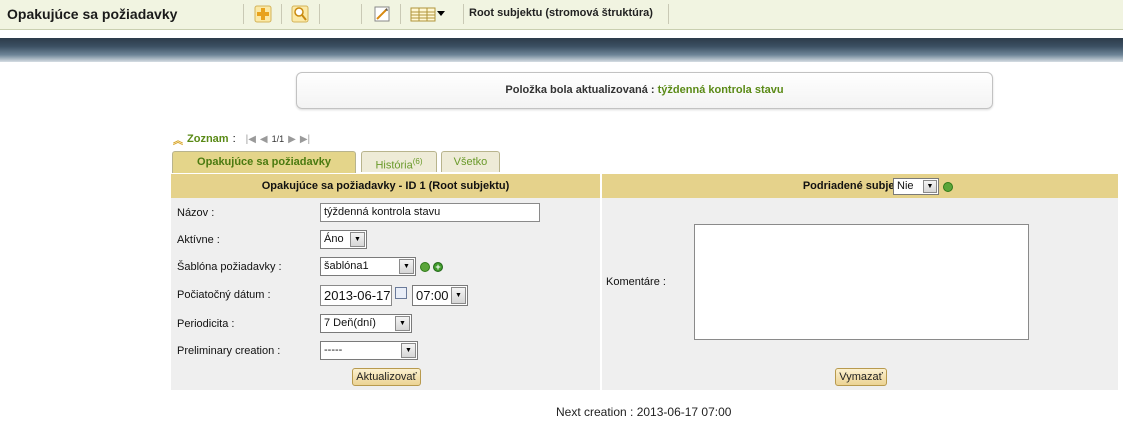  Describe the element at coordinates (644, 412) in the screenshot. I see `next-creation-text: Next creation : 2013-06-17 07:00` at that location.